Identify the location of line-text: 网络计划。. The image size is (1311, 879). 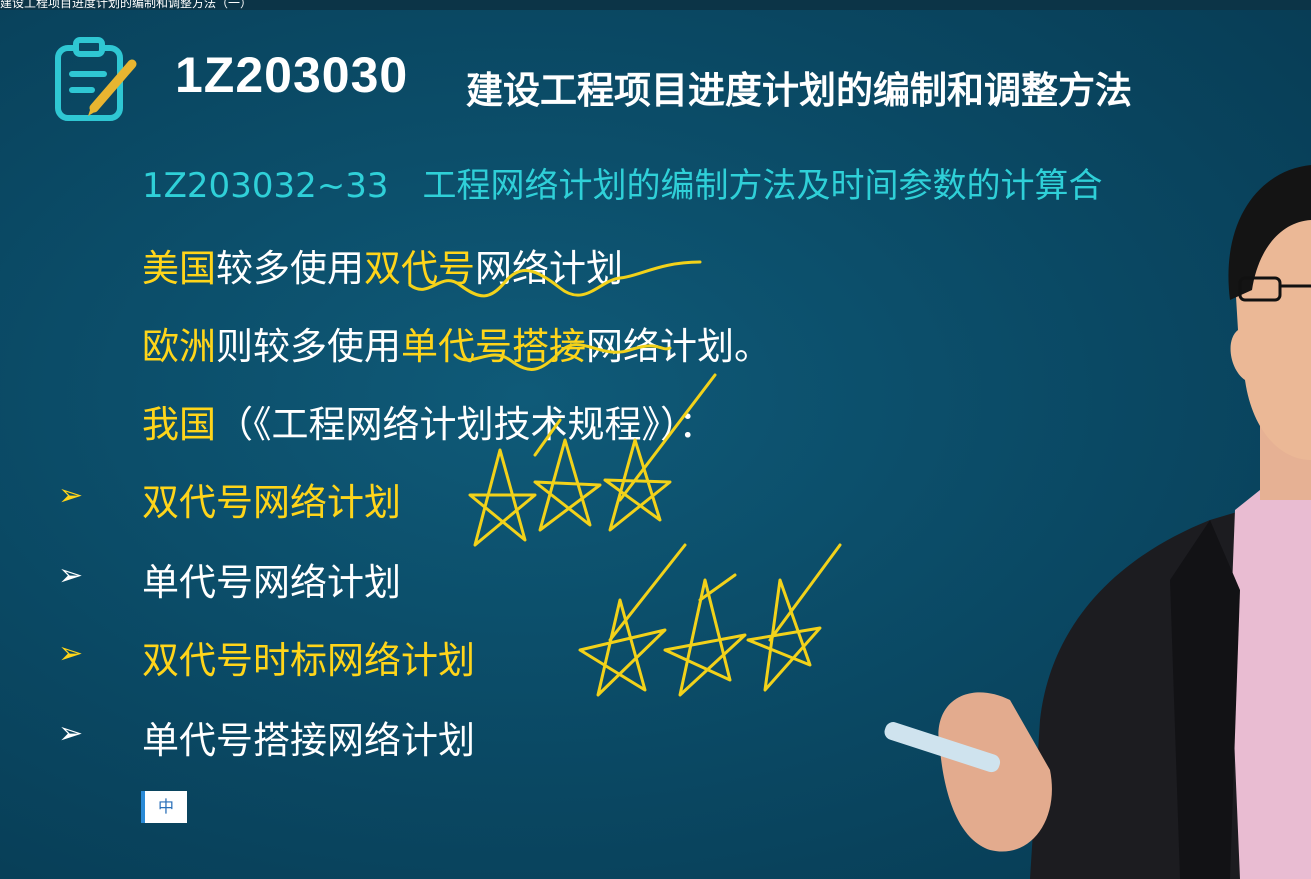
(678, 346).